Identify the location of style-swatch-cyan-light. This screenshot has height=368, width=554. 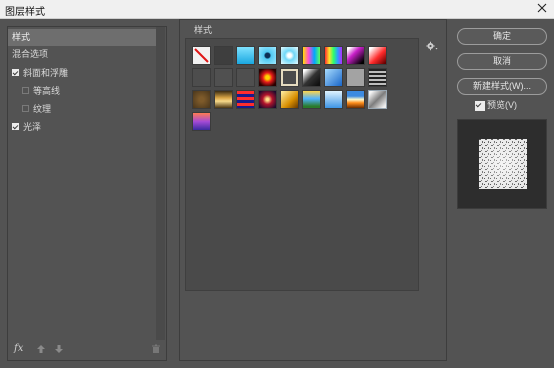
(289, 55).